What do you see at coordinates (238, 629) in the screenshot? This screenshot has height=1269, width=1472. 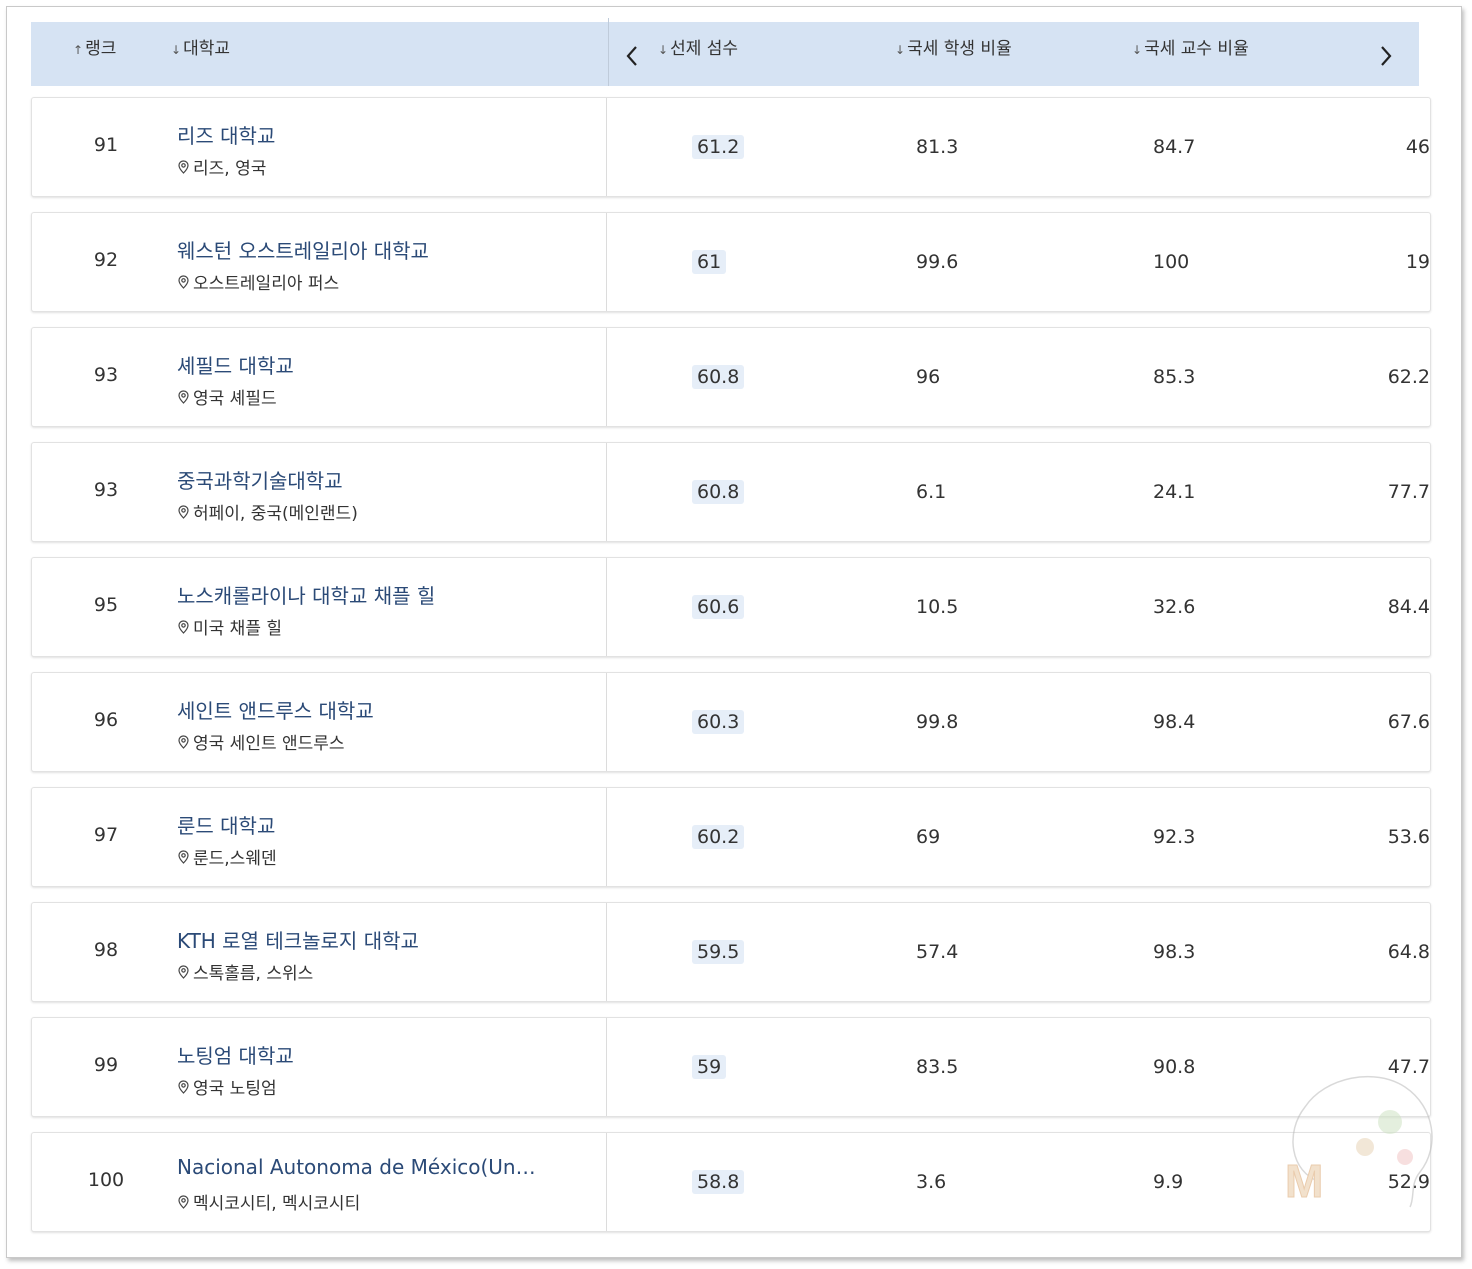 I see `location-text: 미국 채플 힐` at bounding box center [238, 629].